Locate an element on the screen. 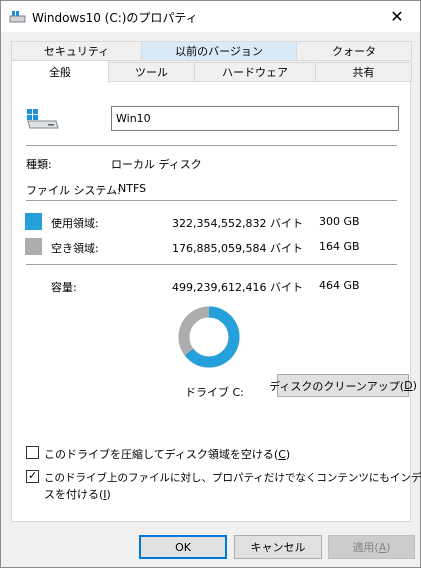 The width and height of the screenshot is (421, 568). tab-quota-label: クォータ is located at coordinates (354, 51).